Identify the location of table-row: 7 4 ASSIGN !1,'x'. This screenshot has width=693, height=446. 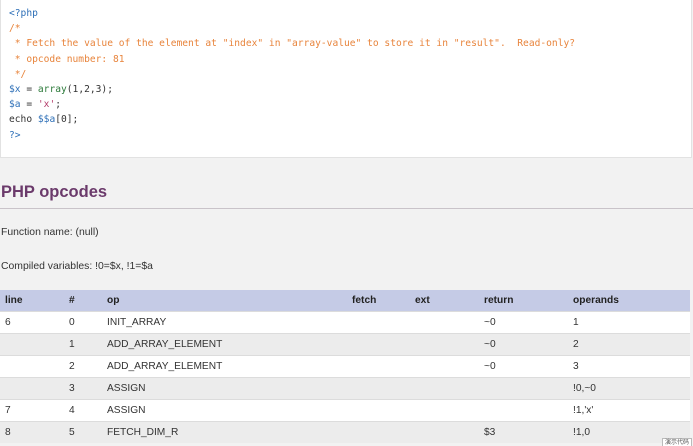
(345, 409).